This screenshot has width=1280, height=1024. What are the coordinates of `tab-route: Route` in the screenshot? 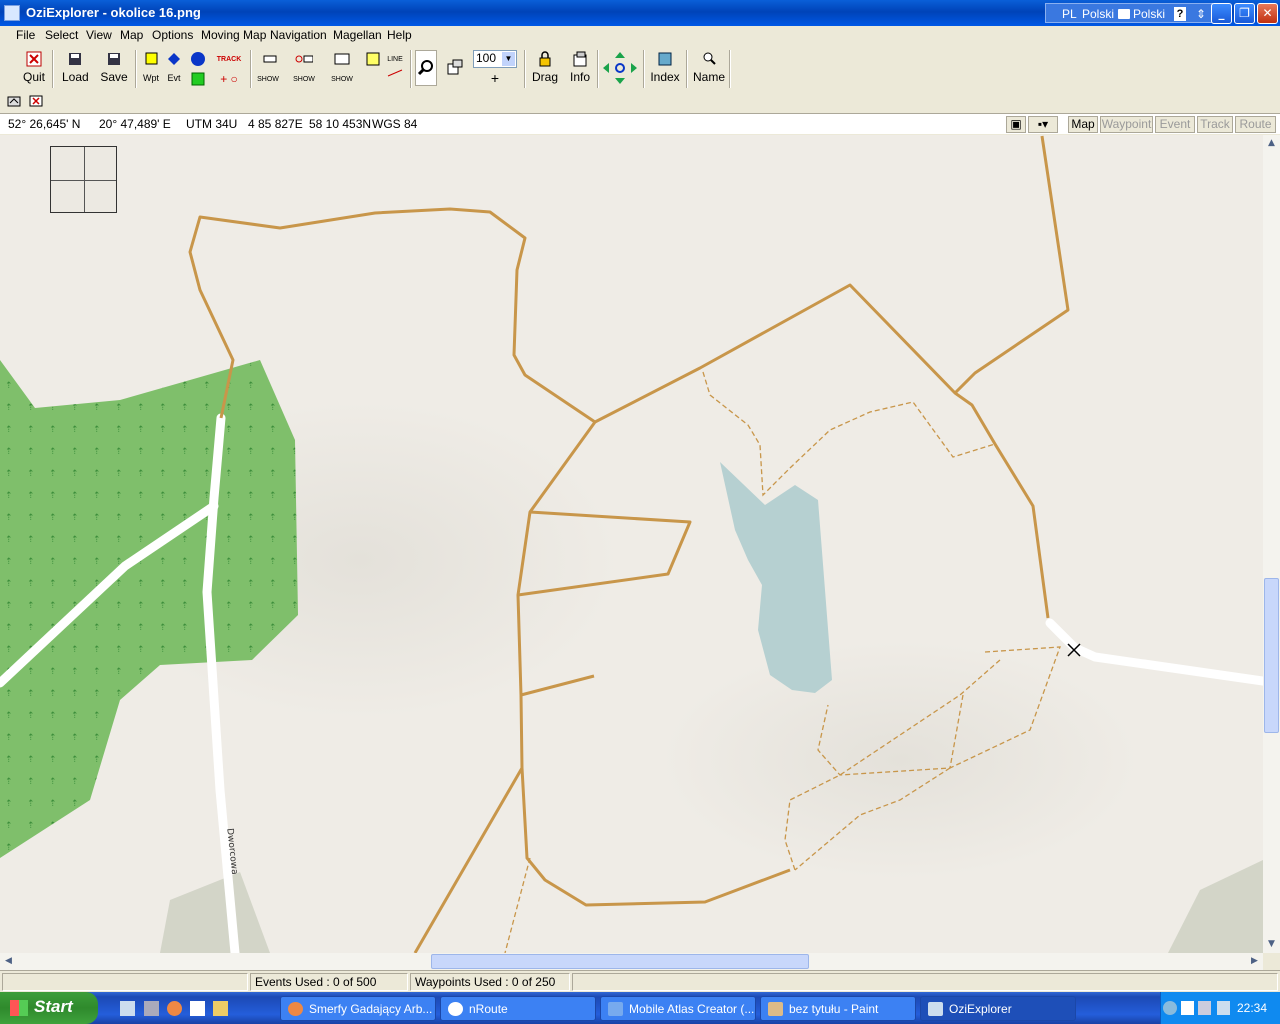 It's located at (1255, 124).